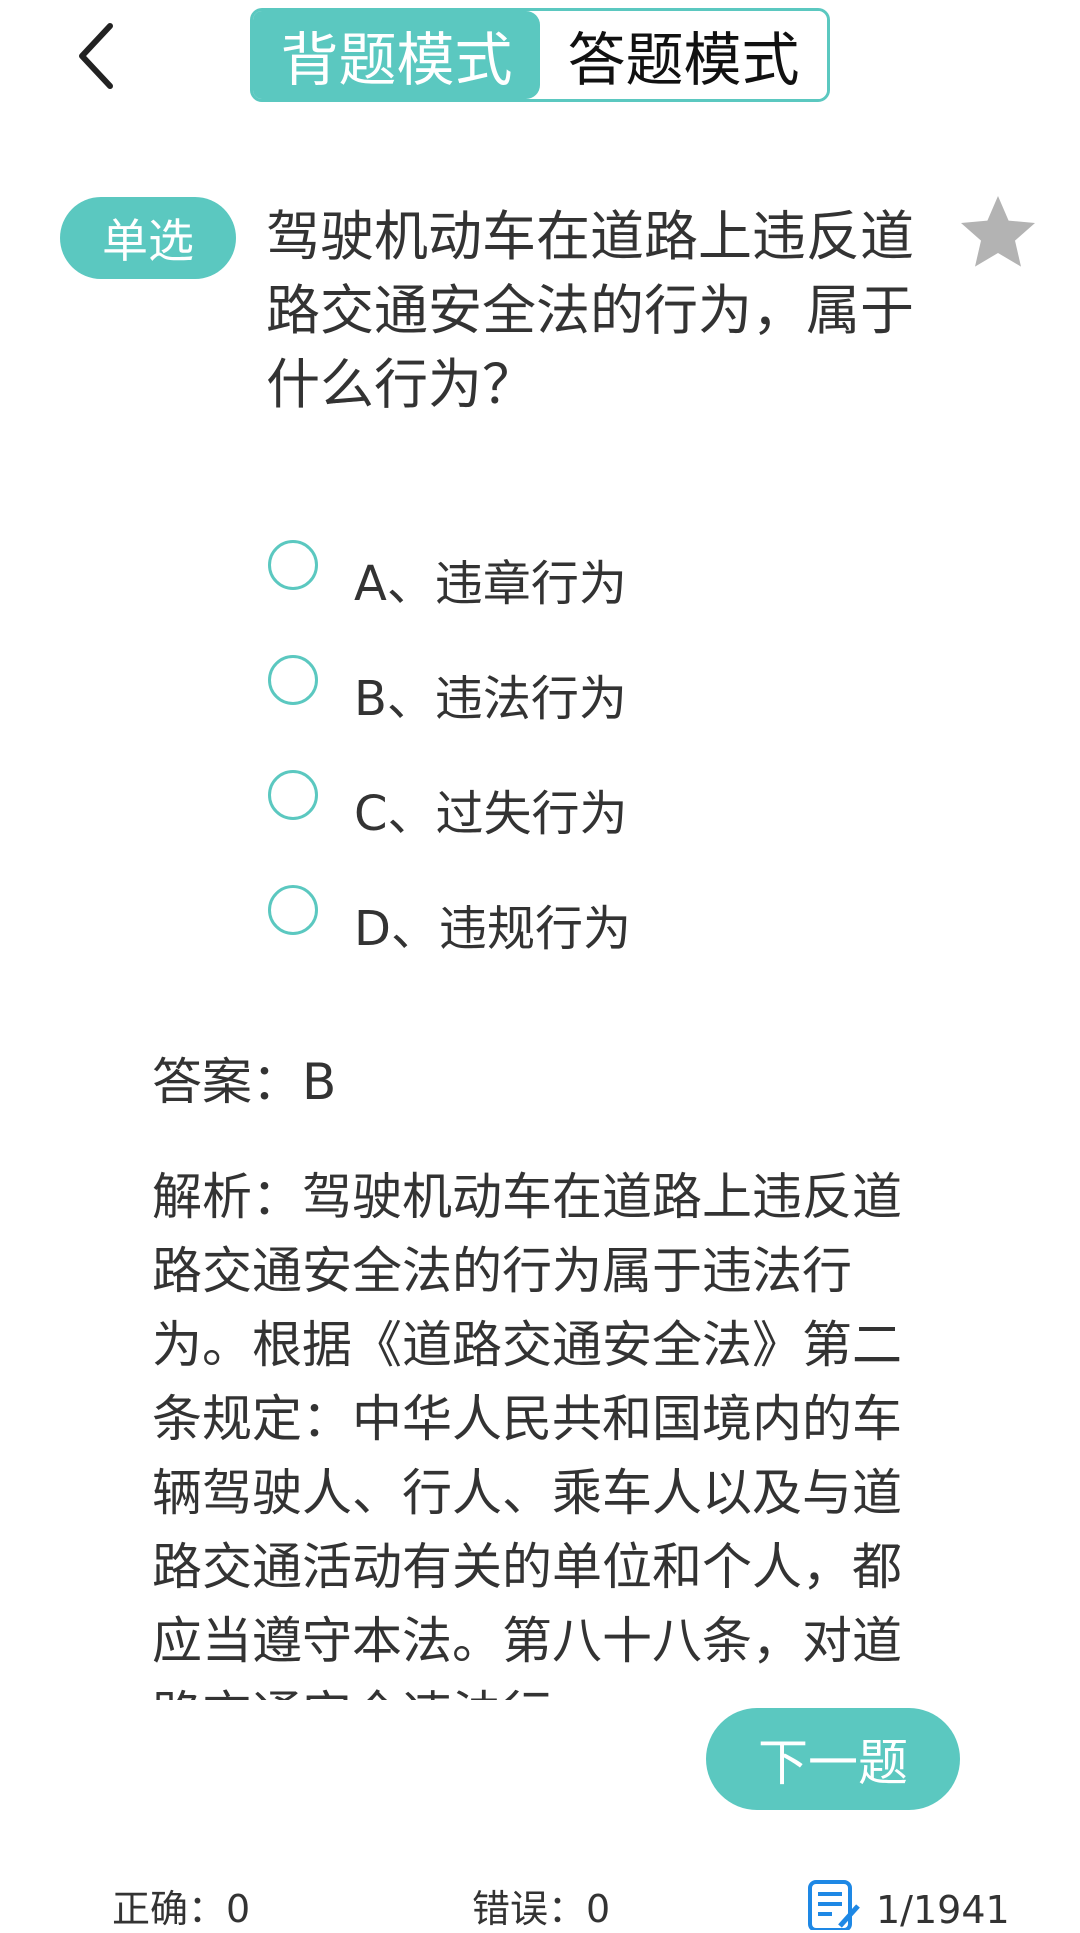 This screenshot has height=1933, width=1080. Describe the element at coordinates (244, 1082) in the screenshot. I see `answer-text: 答案：B` at that location.